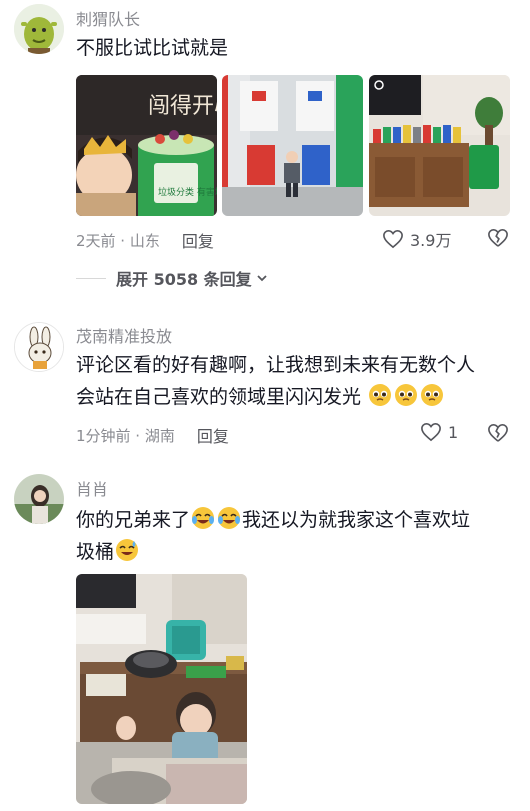 The image size is (530, 811). Describe the element at coordinates (95, 552) in the screenshot. I see `comment-text-part-3: 圾桶` at that location.